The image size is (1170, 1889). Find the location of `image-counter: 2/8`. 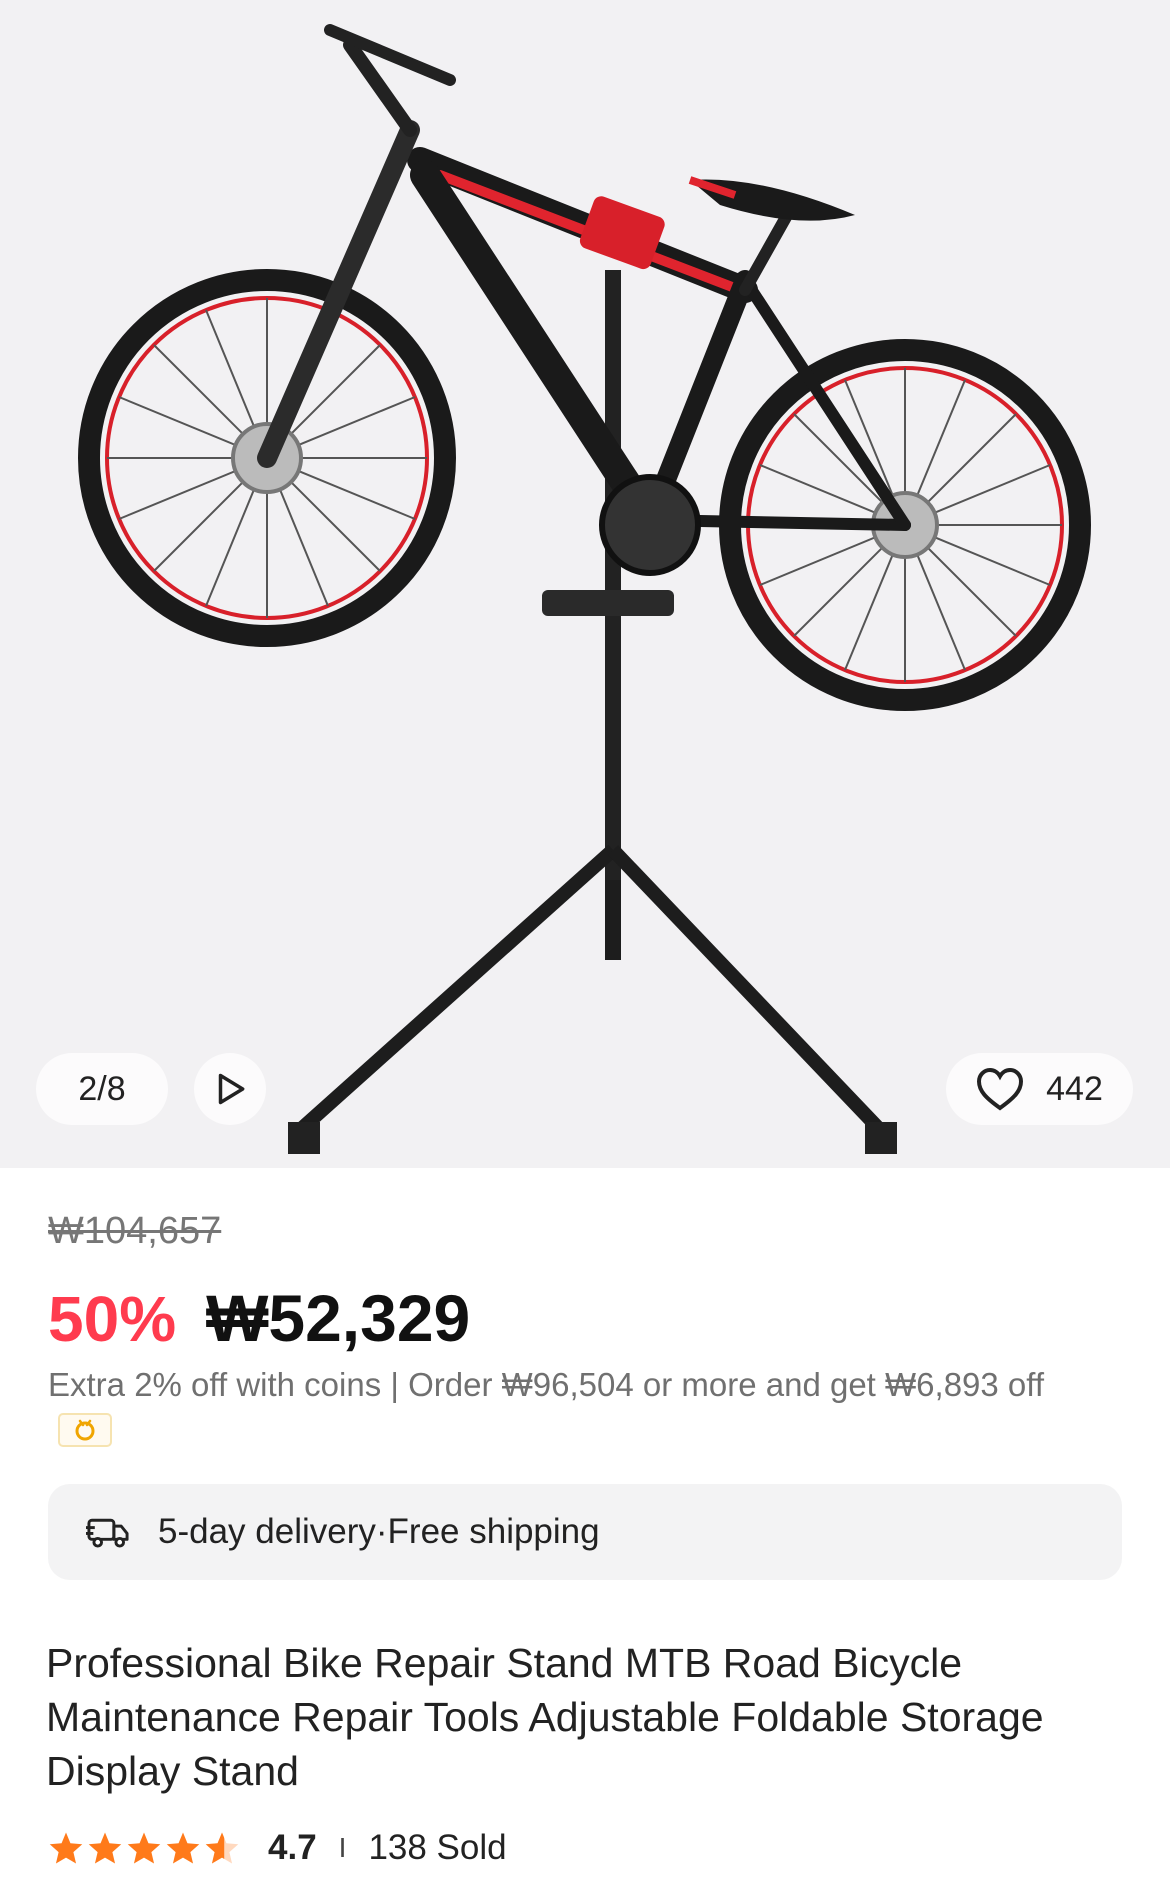

image-counter: 2/8 is located at coordinates (102, 1089).